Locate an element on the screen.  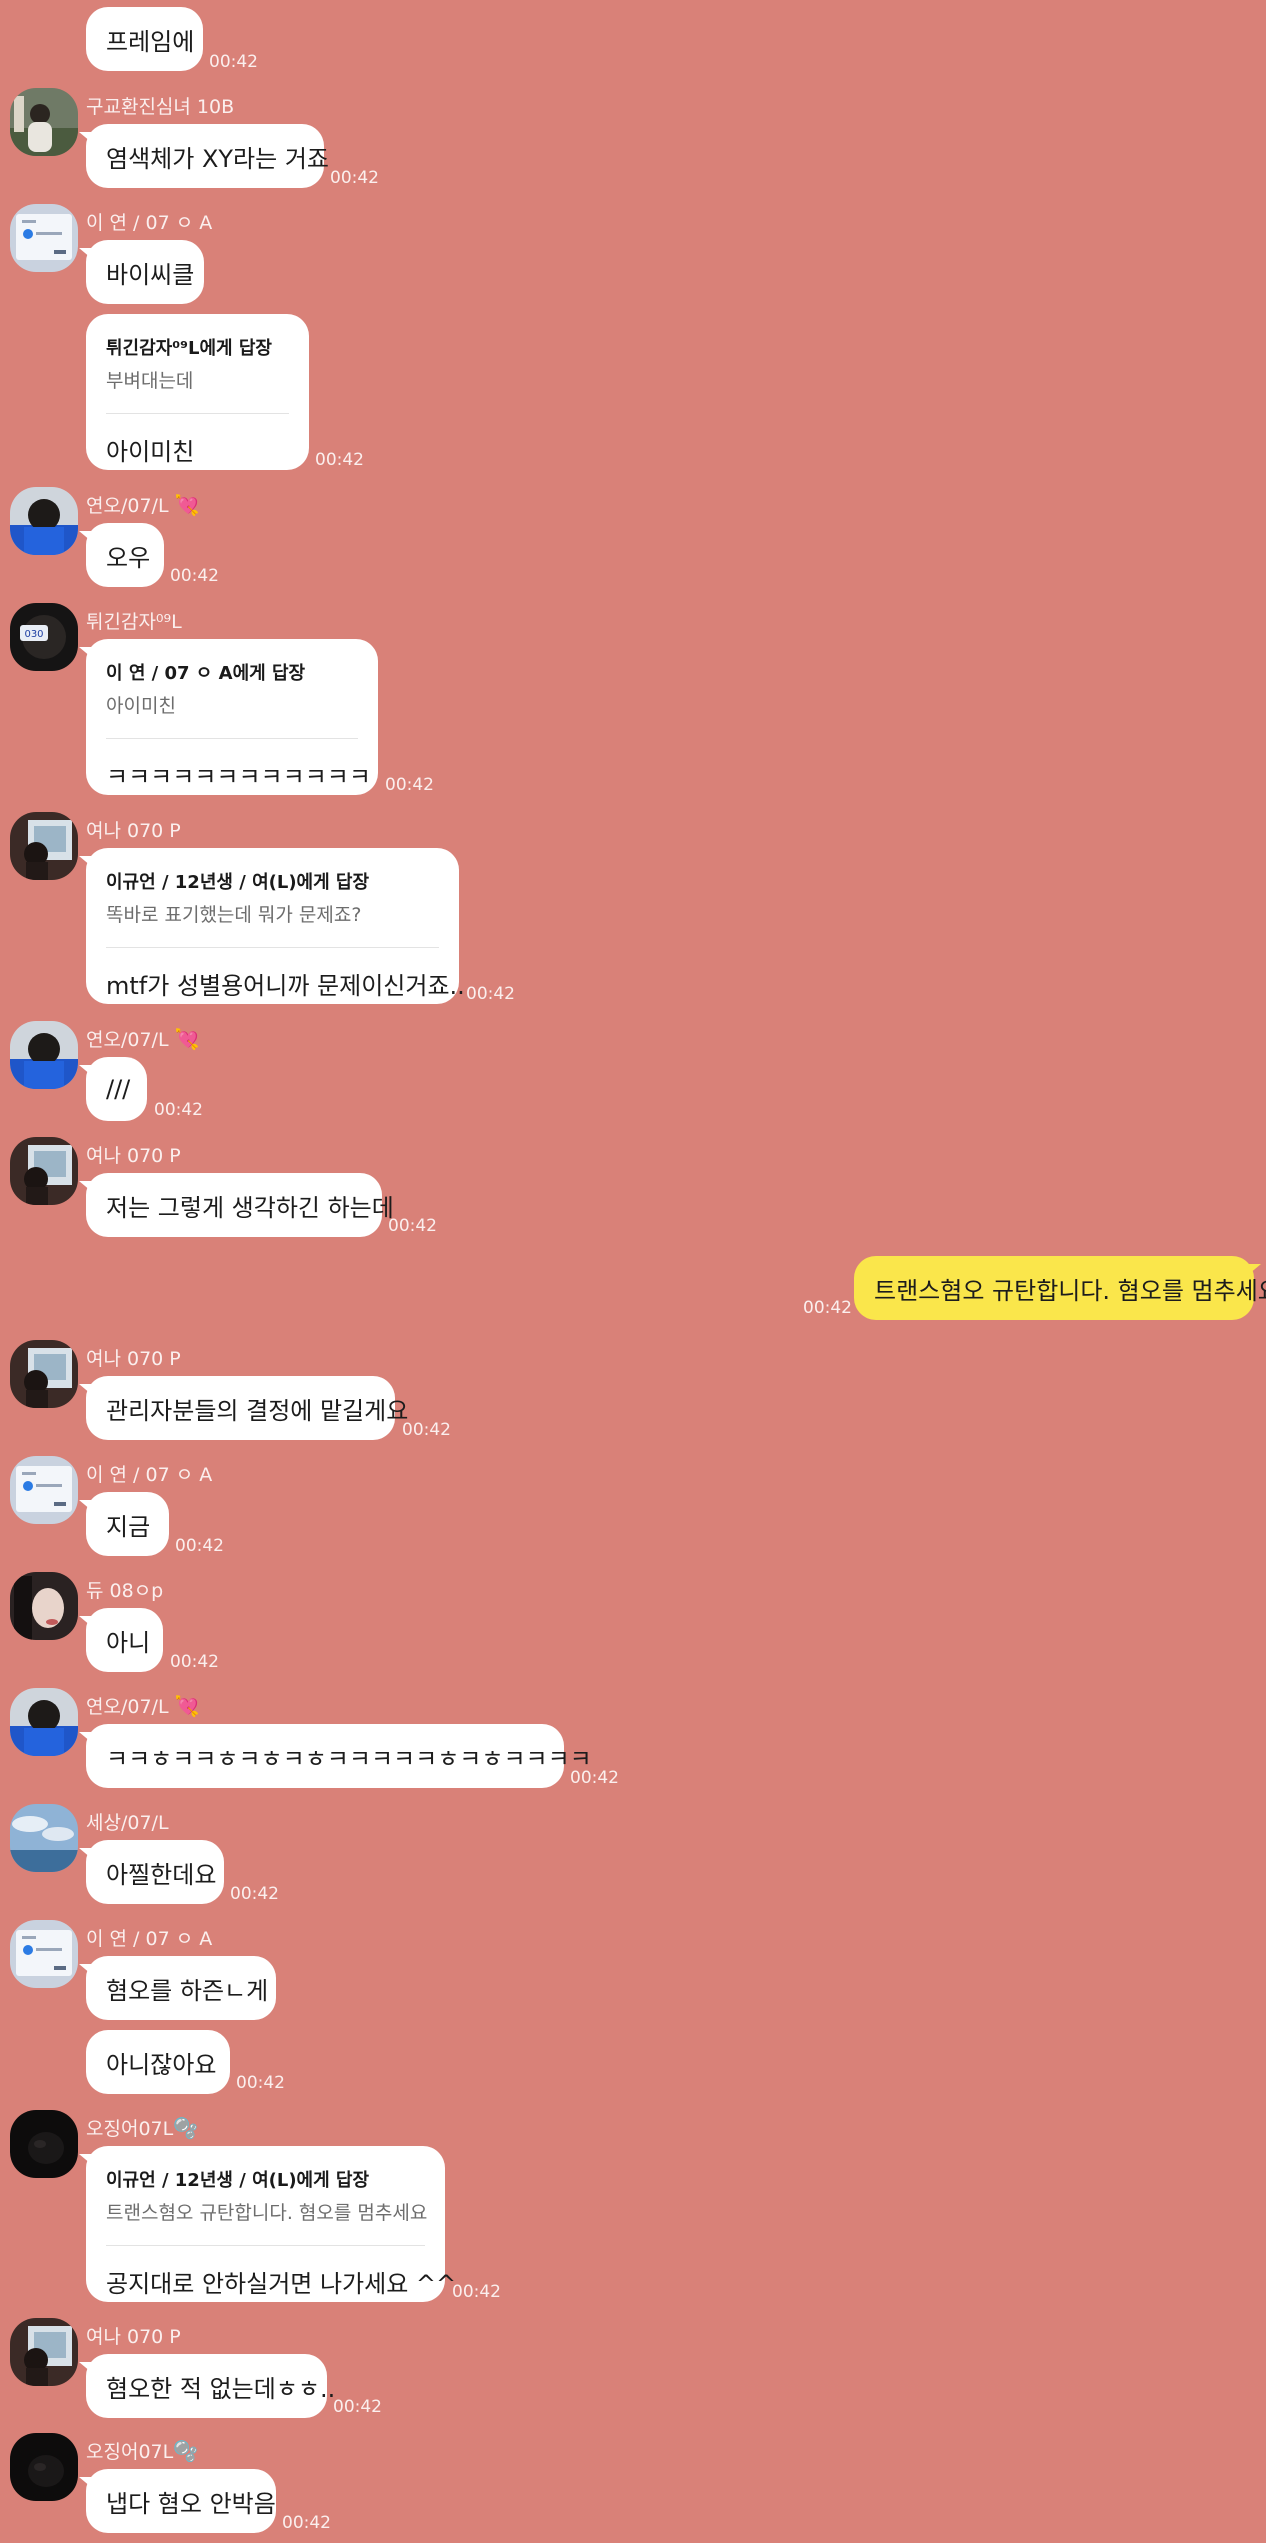
message-text: 지금 is located at coordinates (128, 1526).